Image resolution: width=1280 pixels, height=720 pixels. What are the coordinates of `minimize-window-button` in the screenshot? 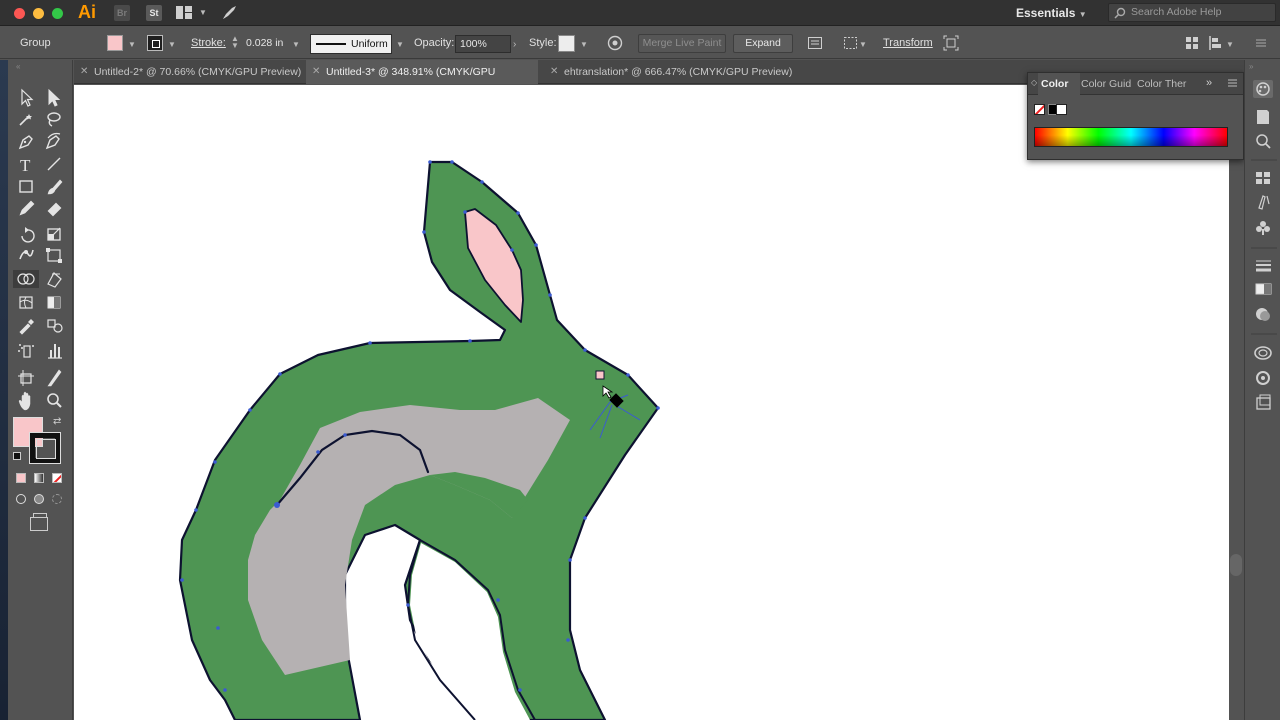 It's located at (38, 13).